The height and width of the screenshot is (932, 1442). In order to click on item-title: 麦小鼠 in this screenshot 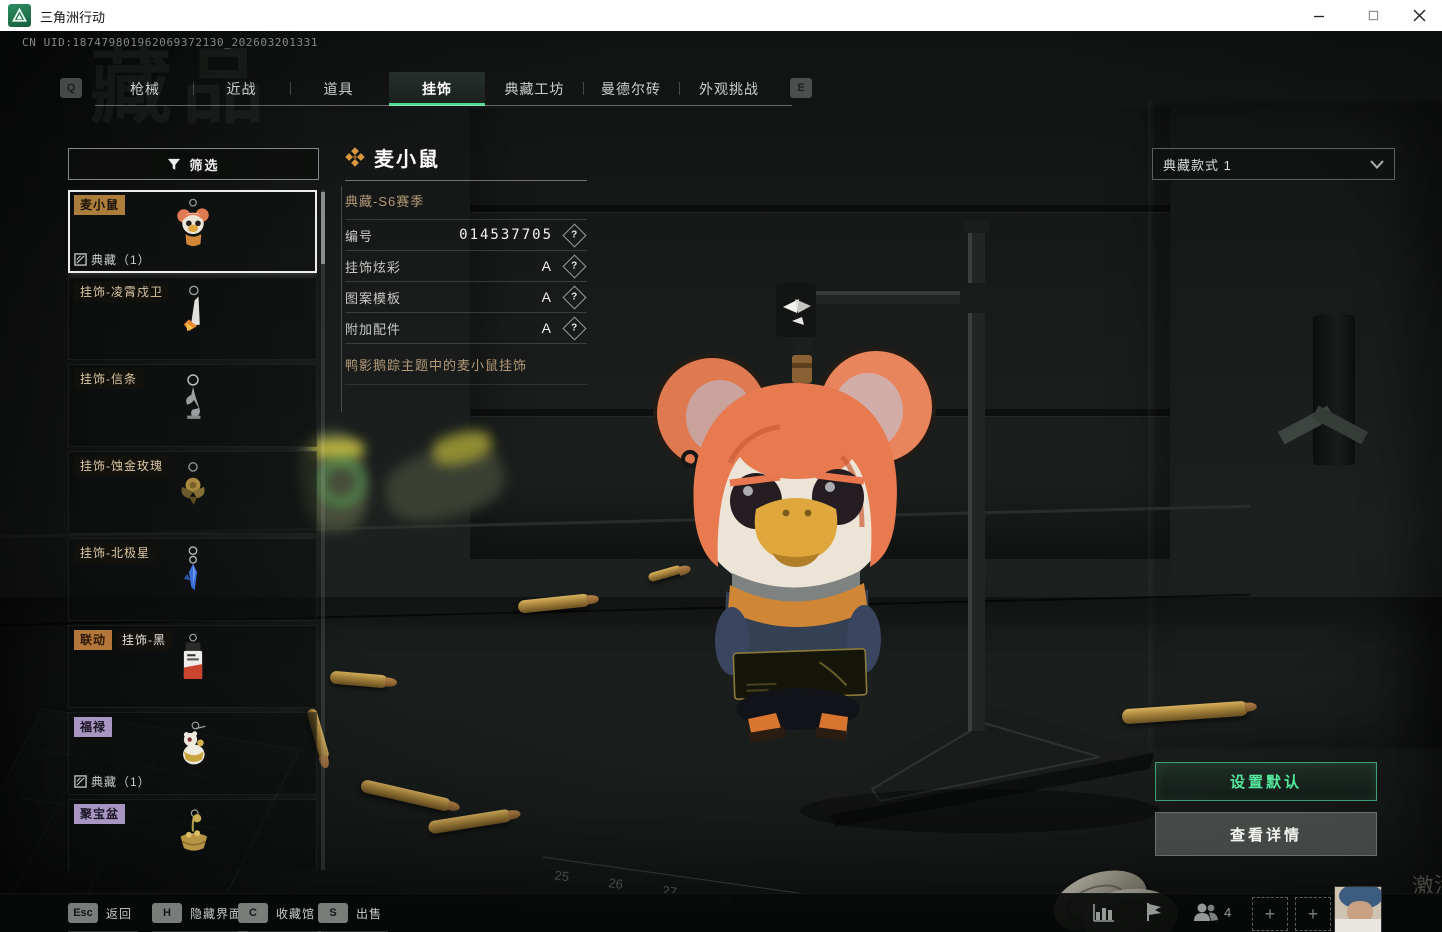, I will do `click(407, 159)`.